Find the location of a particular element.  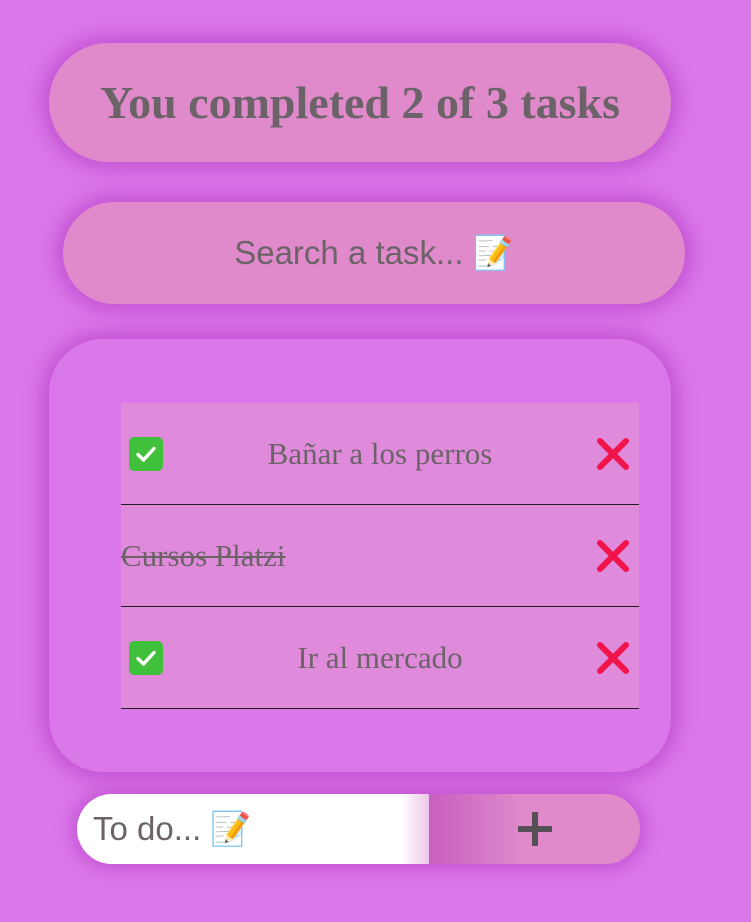

todo-item: Cursos Platzi is located at coordinates (380, 556).